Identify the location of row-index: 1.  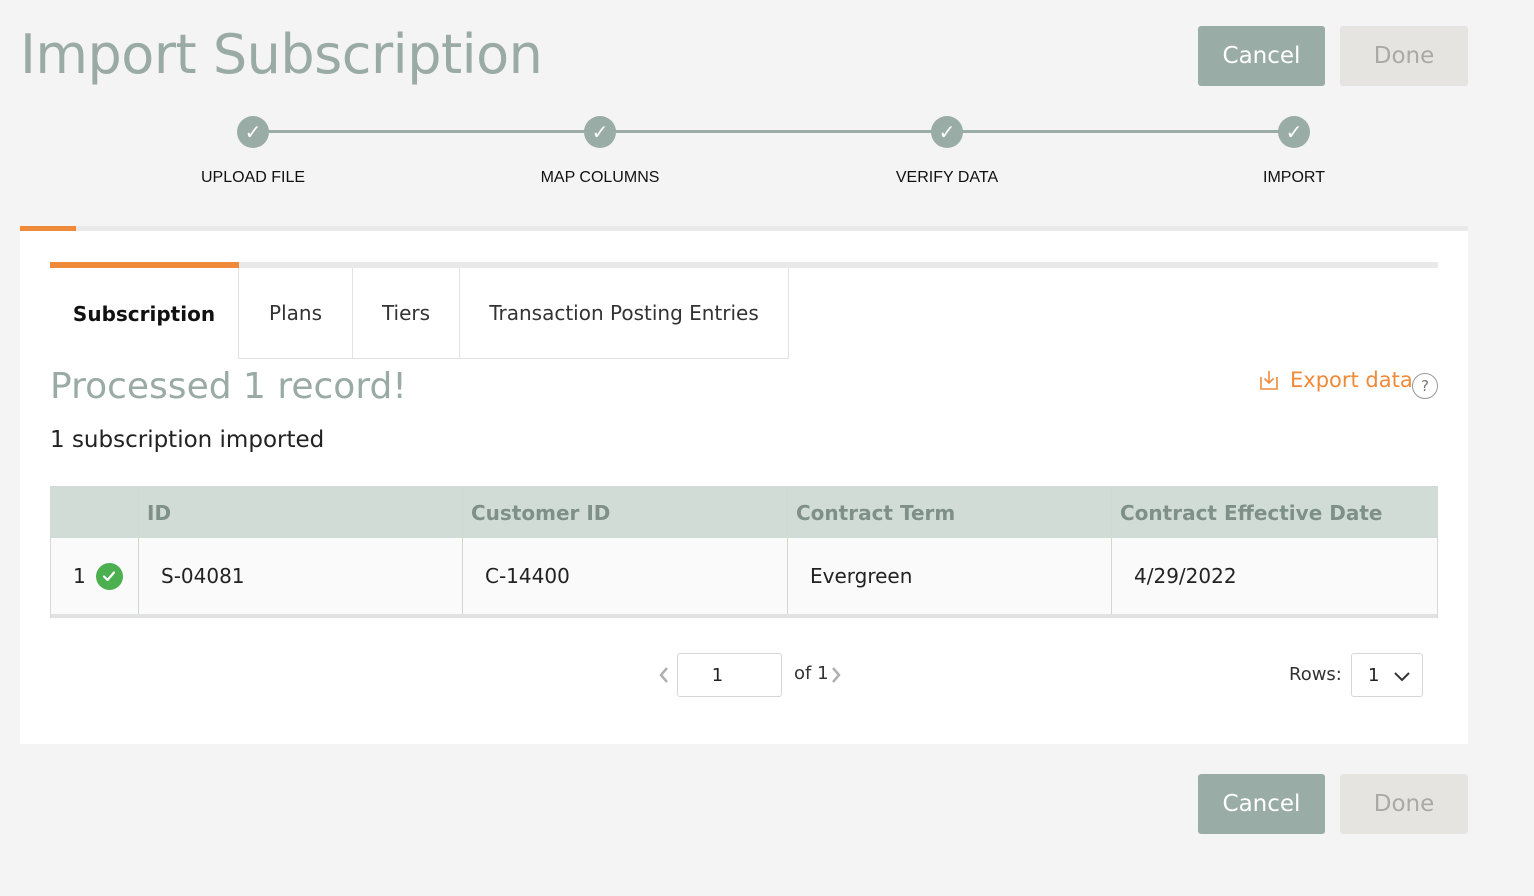
(79, 576).